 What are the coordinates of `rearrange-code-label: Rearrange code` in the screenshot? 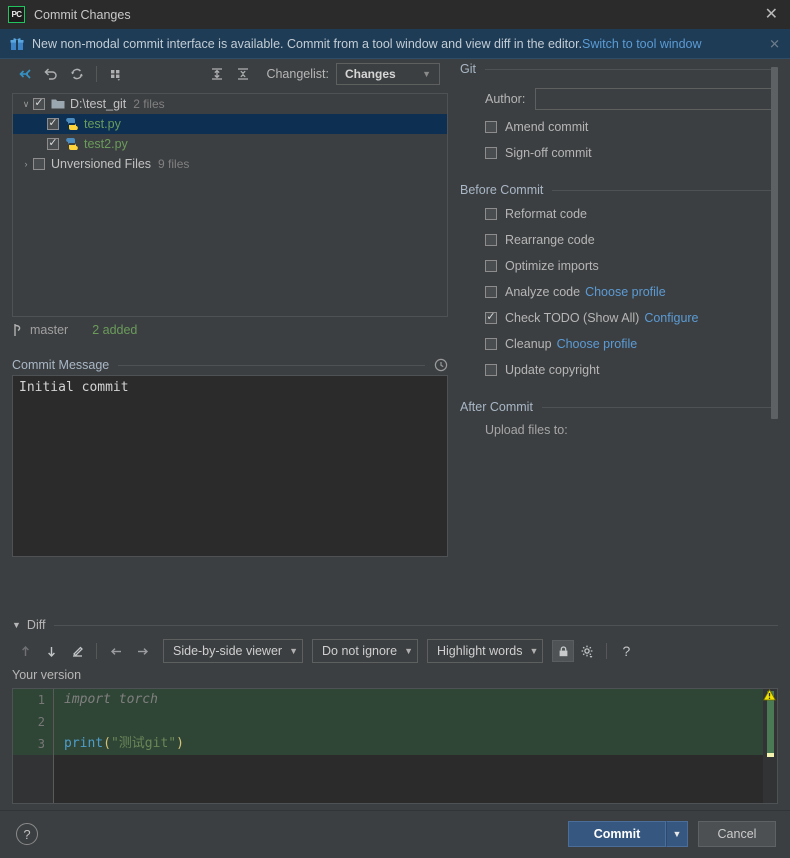 It's located at (550, 240).